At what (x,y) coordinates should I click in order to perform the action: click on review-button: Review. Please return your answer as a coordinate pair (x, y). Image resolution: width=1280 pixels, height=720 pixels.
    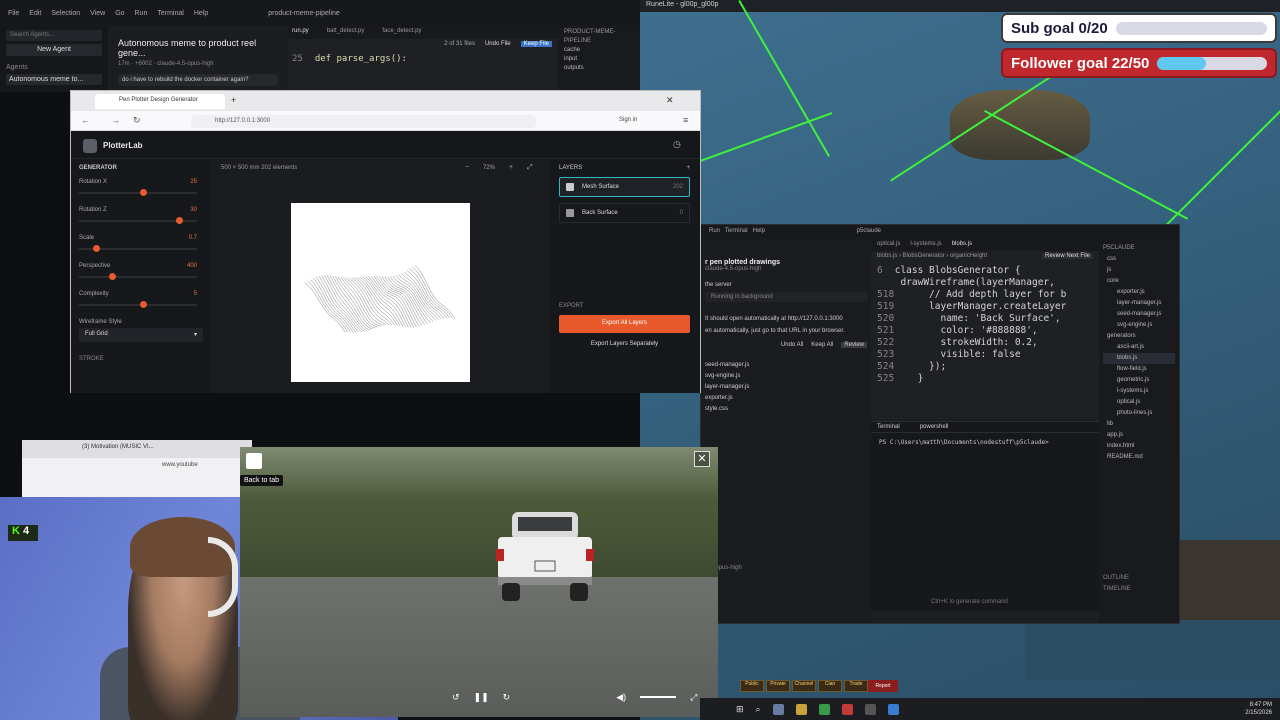
    Looking at the image, I should click on (854, 345).